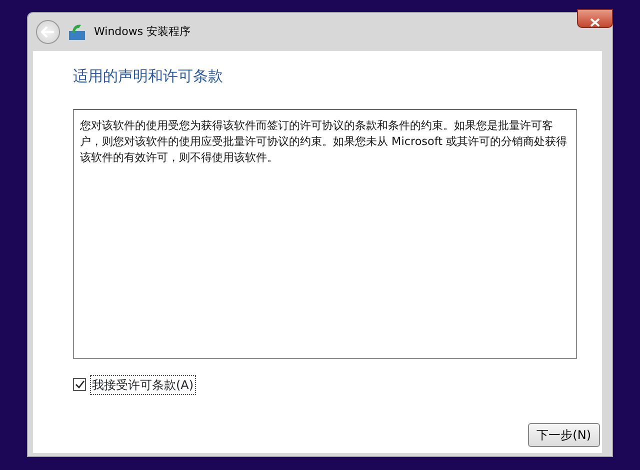 Image resolution: width=640 pixels, height=470 pixels. Describe the element at coordinates (143, 384) in the screenshot. I see `accept-label: 我接受许可条款(A)` at that location.